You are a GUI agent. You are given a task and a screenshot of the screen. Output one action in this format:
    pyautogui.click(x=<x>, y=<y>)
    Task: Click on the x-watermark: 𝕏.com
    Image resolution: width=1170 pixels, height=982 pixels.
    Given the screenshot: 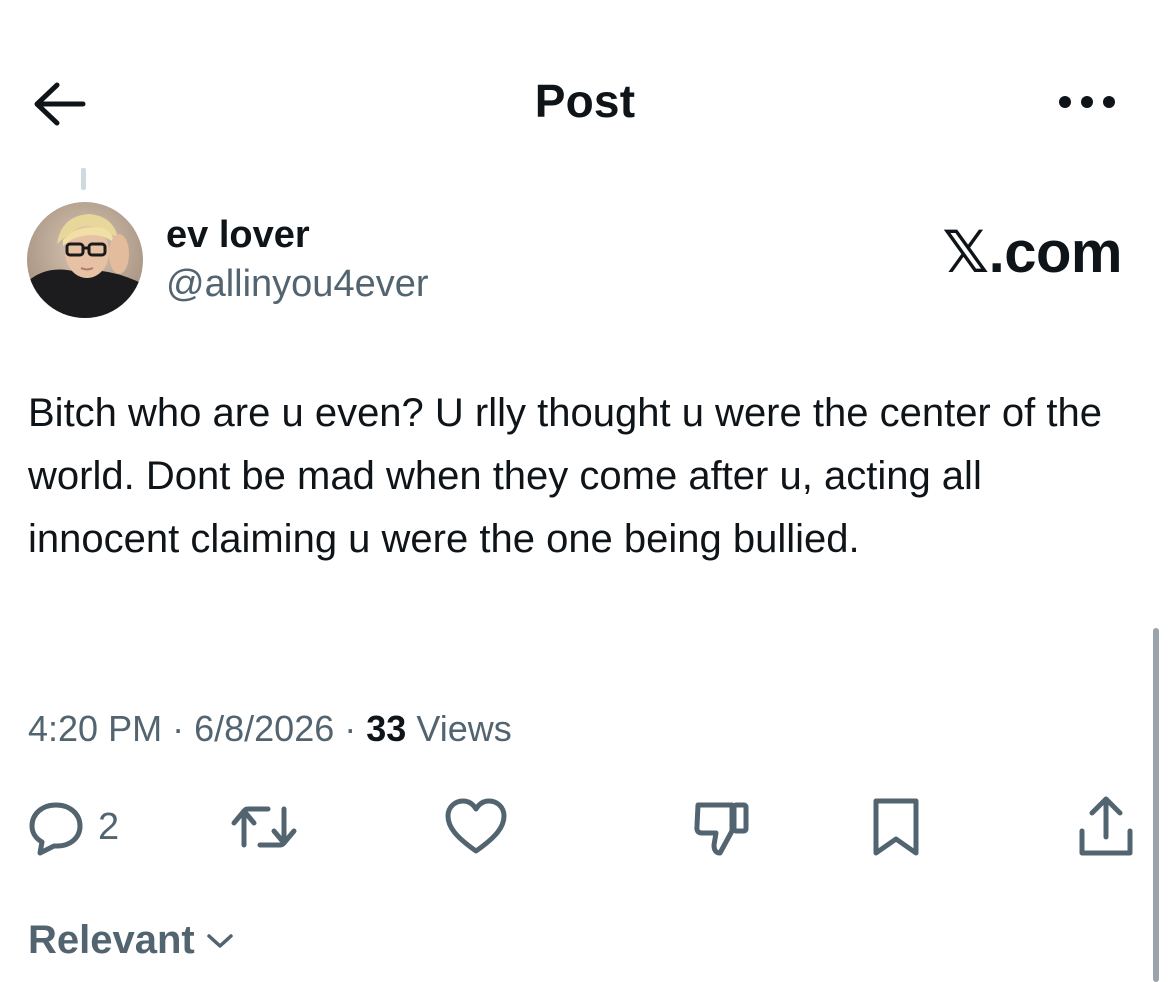 What is the action you would take?
    pyautogui.click(x=1032, y=252)
    